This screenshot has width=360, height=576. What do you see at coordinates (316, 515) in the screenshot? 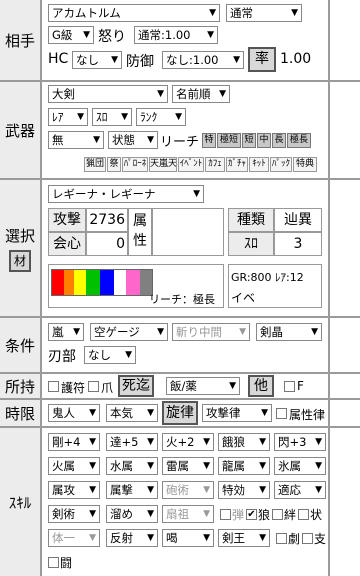
I see `status-label: 状` at bounding box center [316, 515].